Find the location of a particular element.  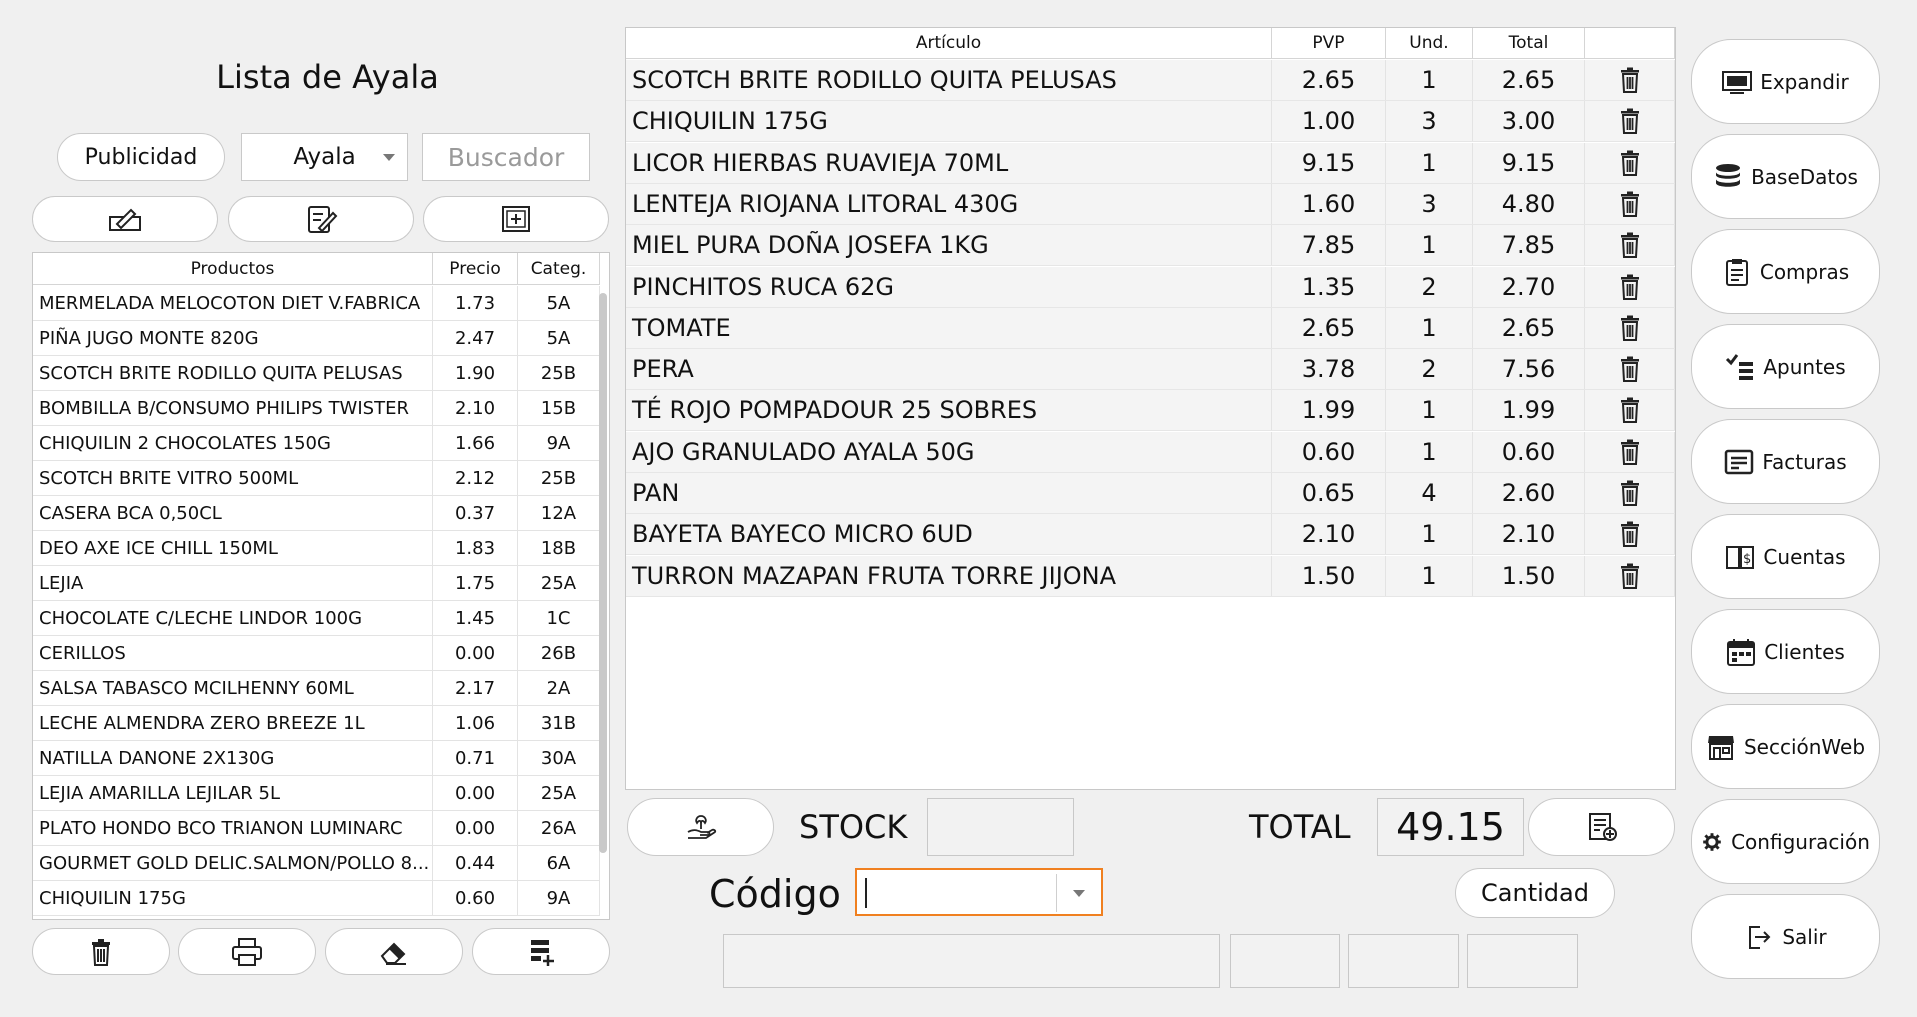

table-row: LECHE ALMENDRA ZERO BREEZE 1L 1.06 31B is located at coordinates (316, 723).